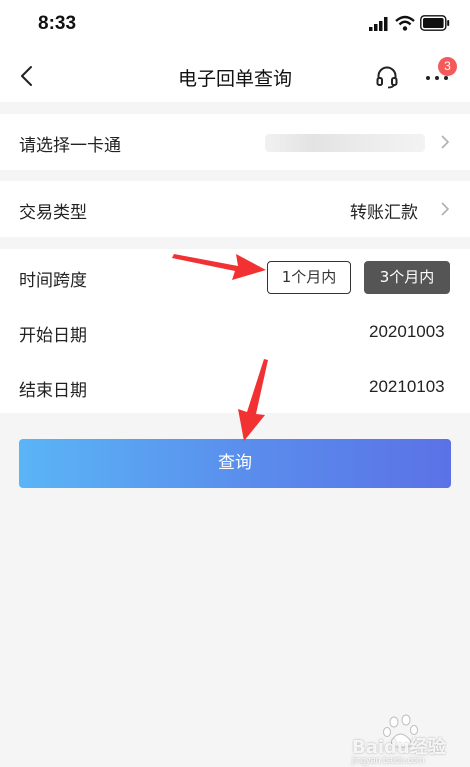 The height and width of the screenshot is (767, 470). Describe the element at coordinates (219, 267) in the screenshot. I see `annotation-arrow-right` at that location.